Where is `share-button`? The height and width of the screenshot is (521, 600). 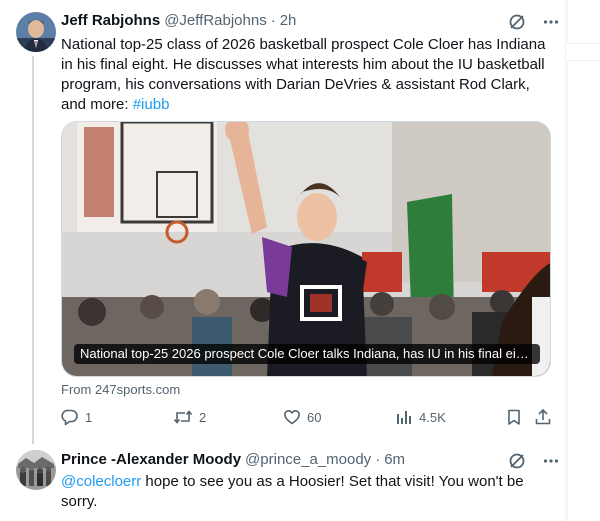
share-button is located at coordinates (543, 417).